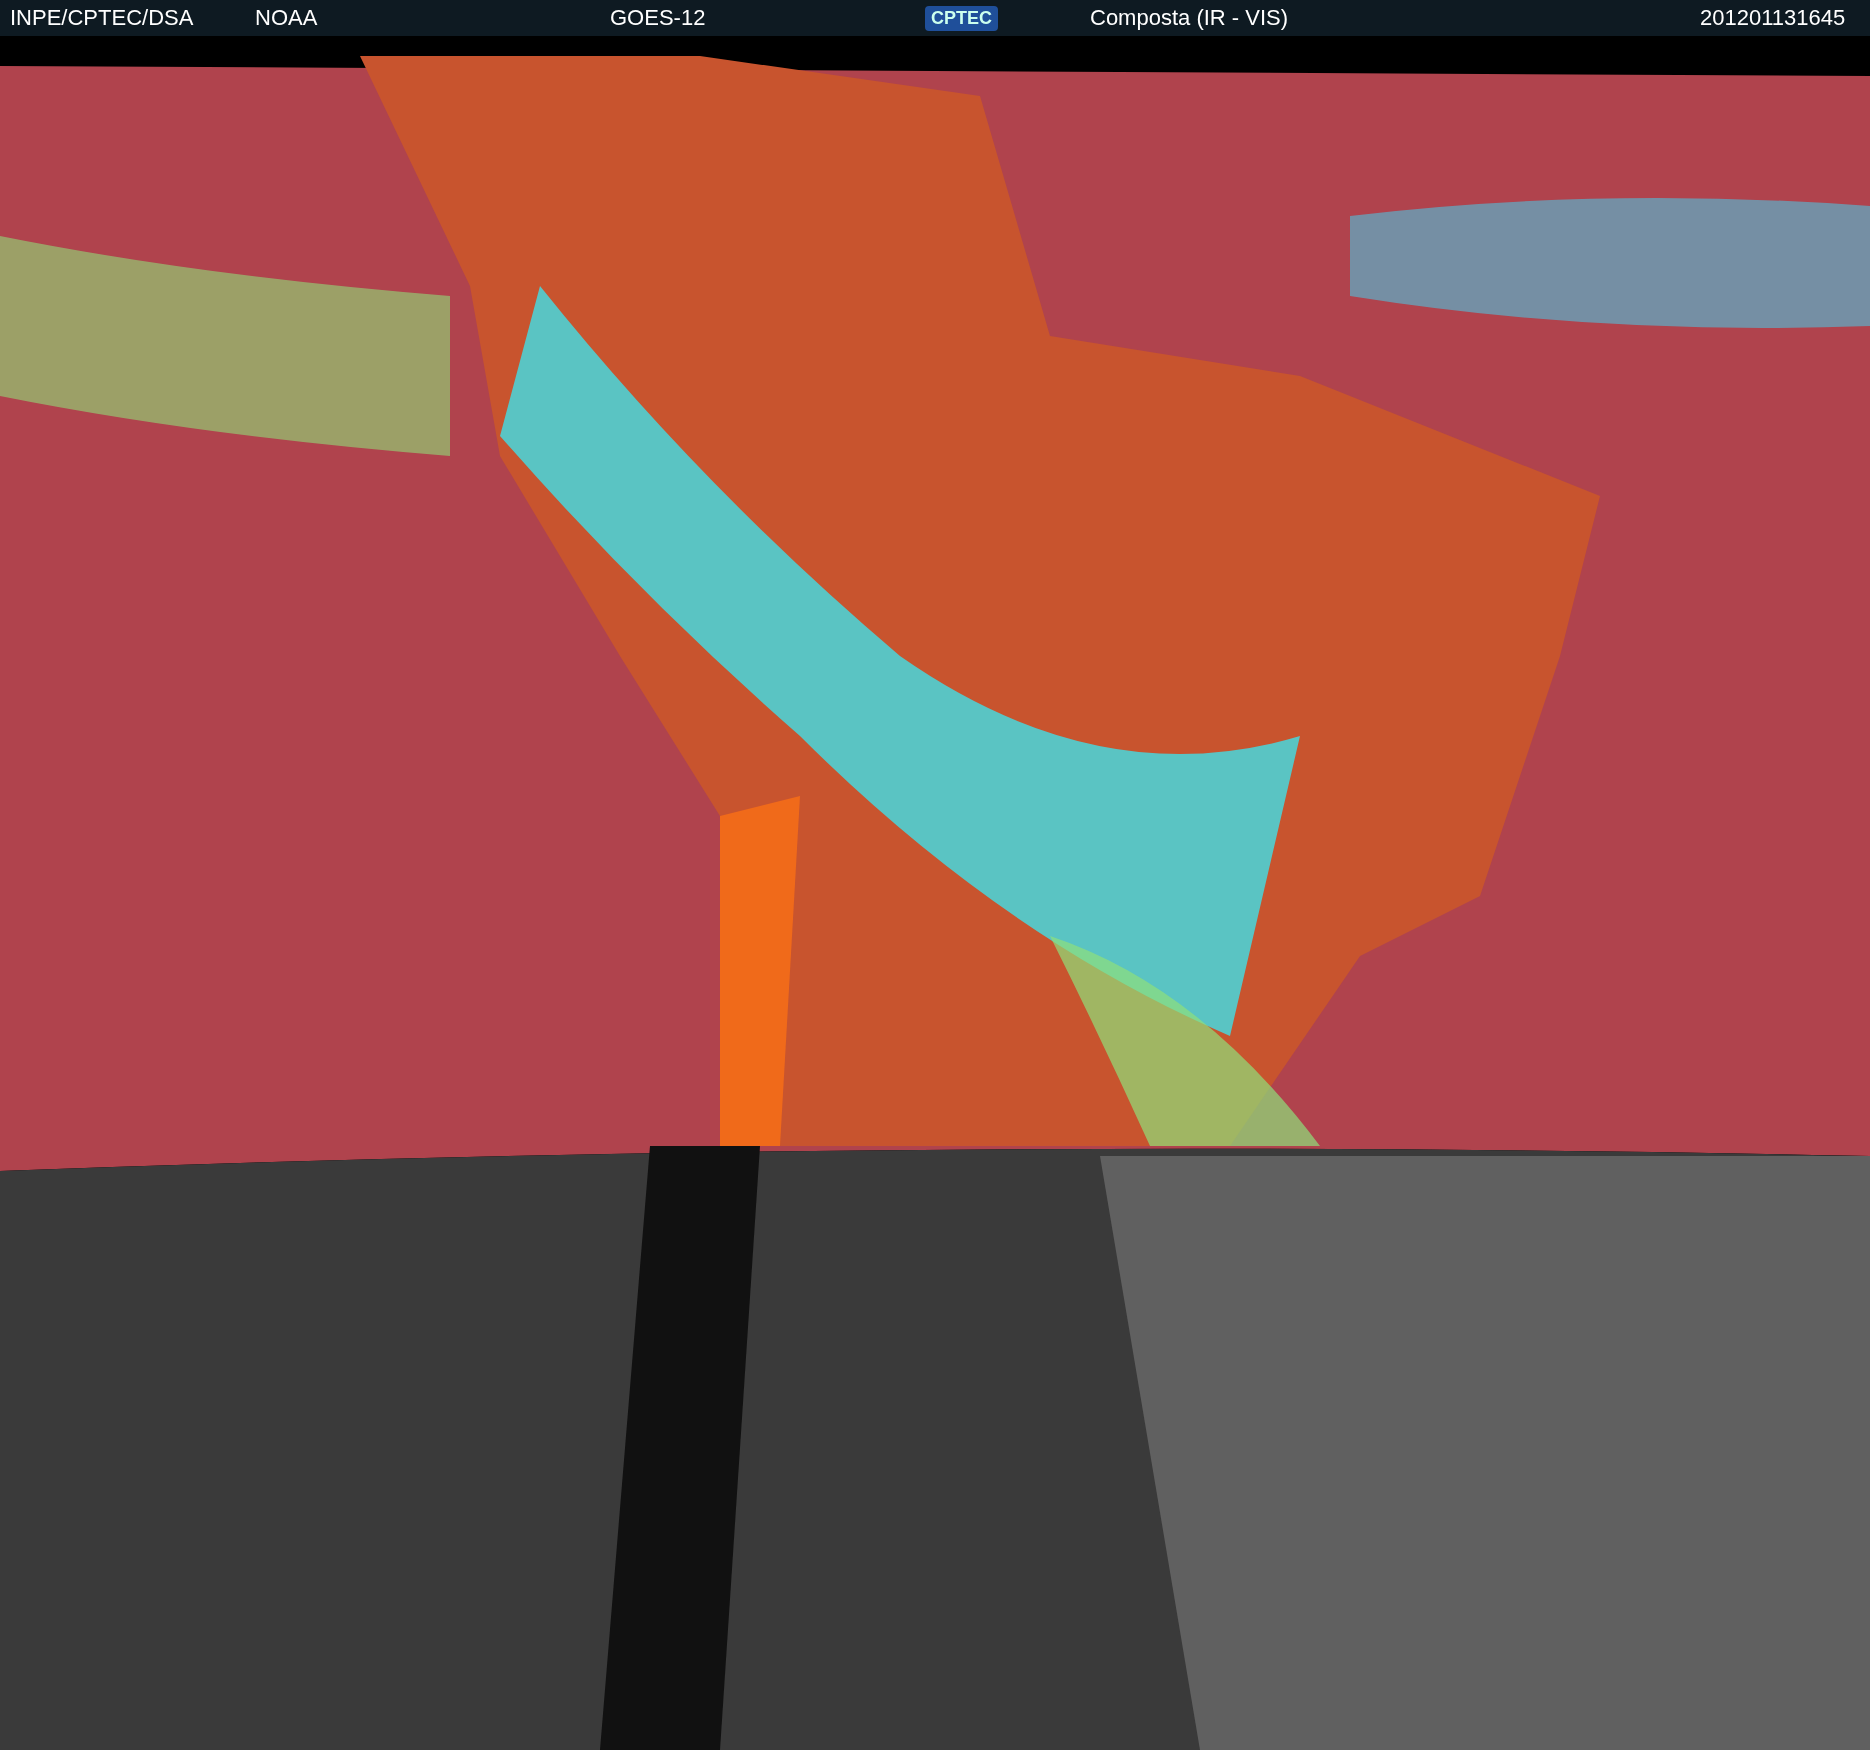 Image resolution: width=1870 pixels, height=1750 pixels. What do you see at coordinates (1189, 18) in the screenshot?
I see `product-label: Composta (IR - VIS)` at bounding box center [1189, 18].